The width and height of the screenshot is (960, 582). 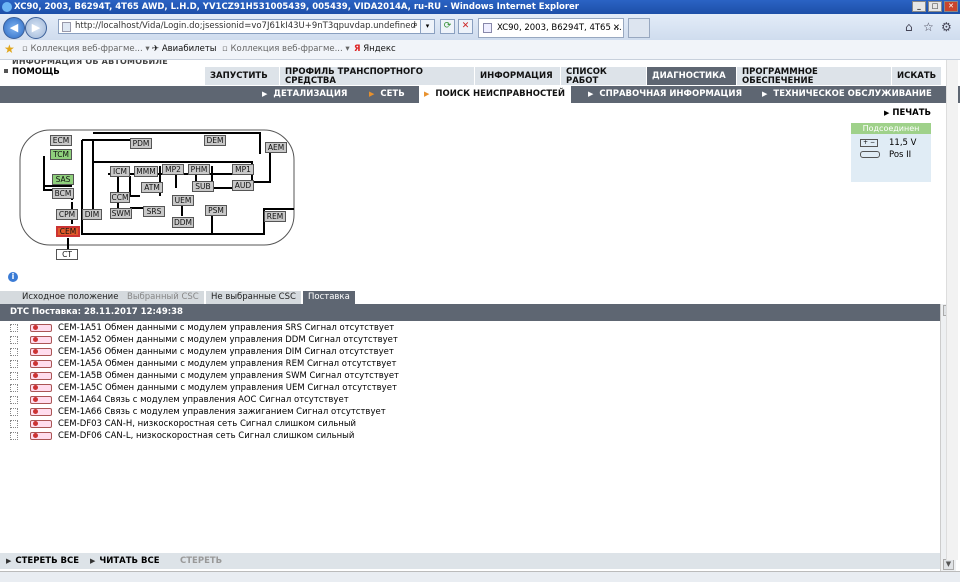 What do you see at coordinates (69, 297) in the screenshot?
I see `tab-initial-position: Исходное положение` at bounding box center [69, 297].